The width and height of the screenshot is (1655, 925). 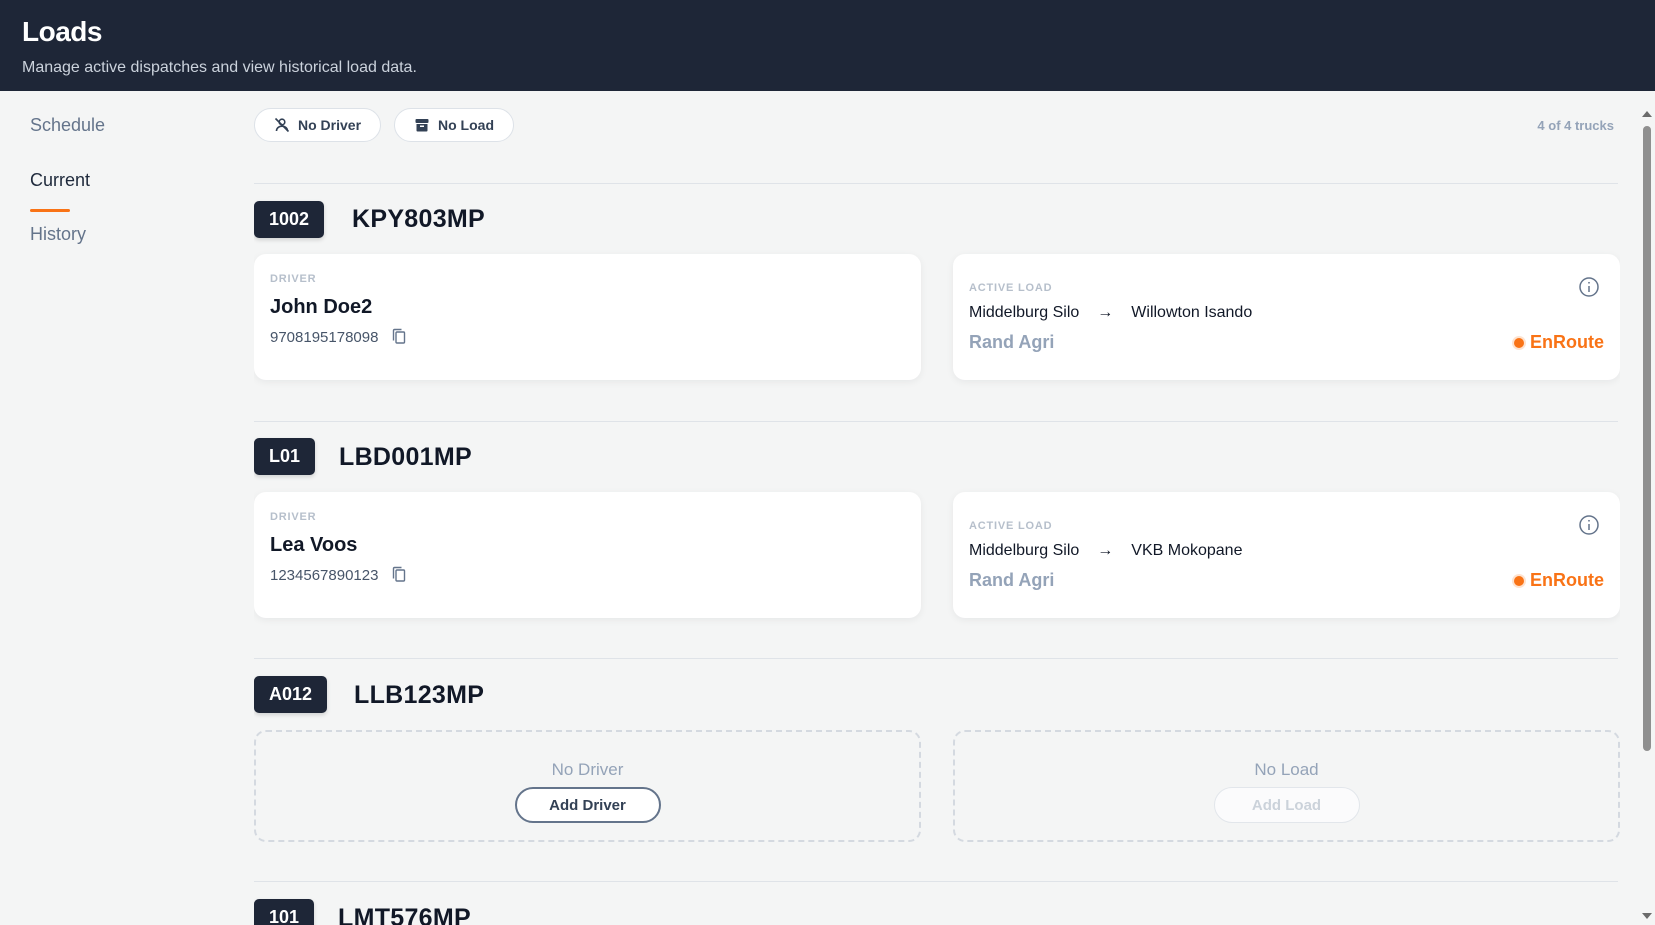 What do you see at coordinates (1286, 786) in the screenshot?
I see `empty-load-card: No Load Add Load` at bounding box center [1286, 786].